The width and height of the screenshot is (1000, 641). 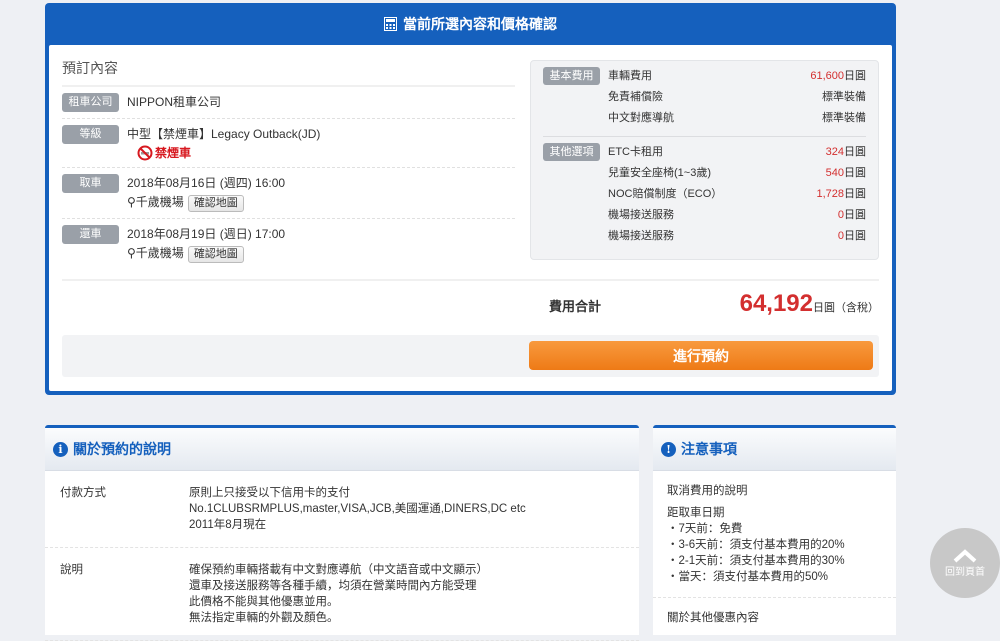 I want to click on pickup-row: 取車 2018年08月16日 (週四) 16:00 ⚲千歲機場 確認地圖, so click(x=288, y=193).